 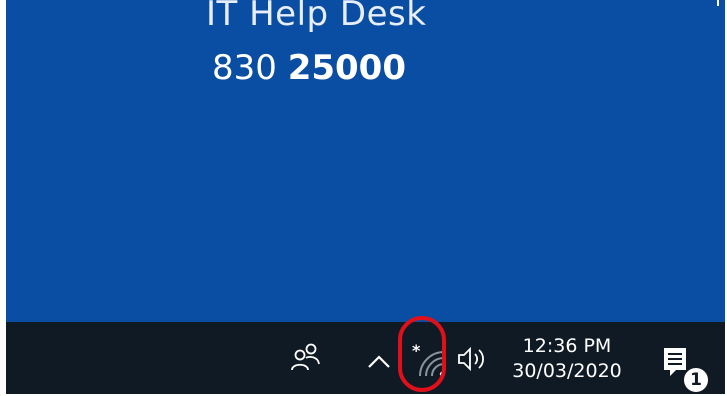 I want to click on wallpaper-help-desk-title: IT Help Desk, so click(x=316, y=17).